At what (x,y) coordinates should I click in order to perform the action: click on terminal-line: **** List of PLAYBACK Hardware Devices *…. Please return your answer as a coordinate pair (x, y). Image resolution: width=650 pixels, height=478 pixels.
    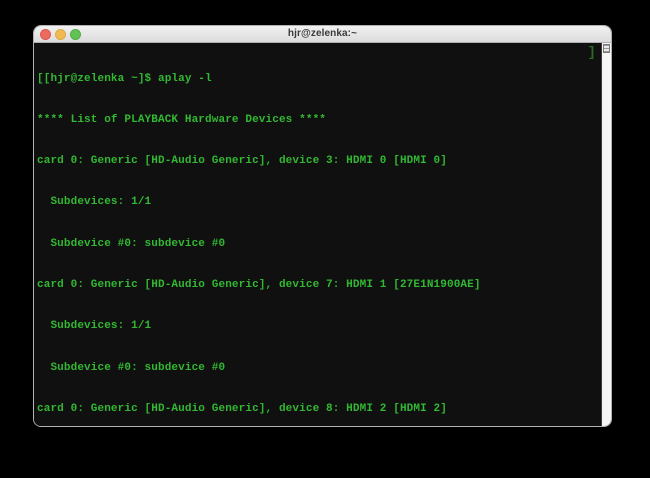
    Looking at the image, I should click on (182, 119).